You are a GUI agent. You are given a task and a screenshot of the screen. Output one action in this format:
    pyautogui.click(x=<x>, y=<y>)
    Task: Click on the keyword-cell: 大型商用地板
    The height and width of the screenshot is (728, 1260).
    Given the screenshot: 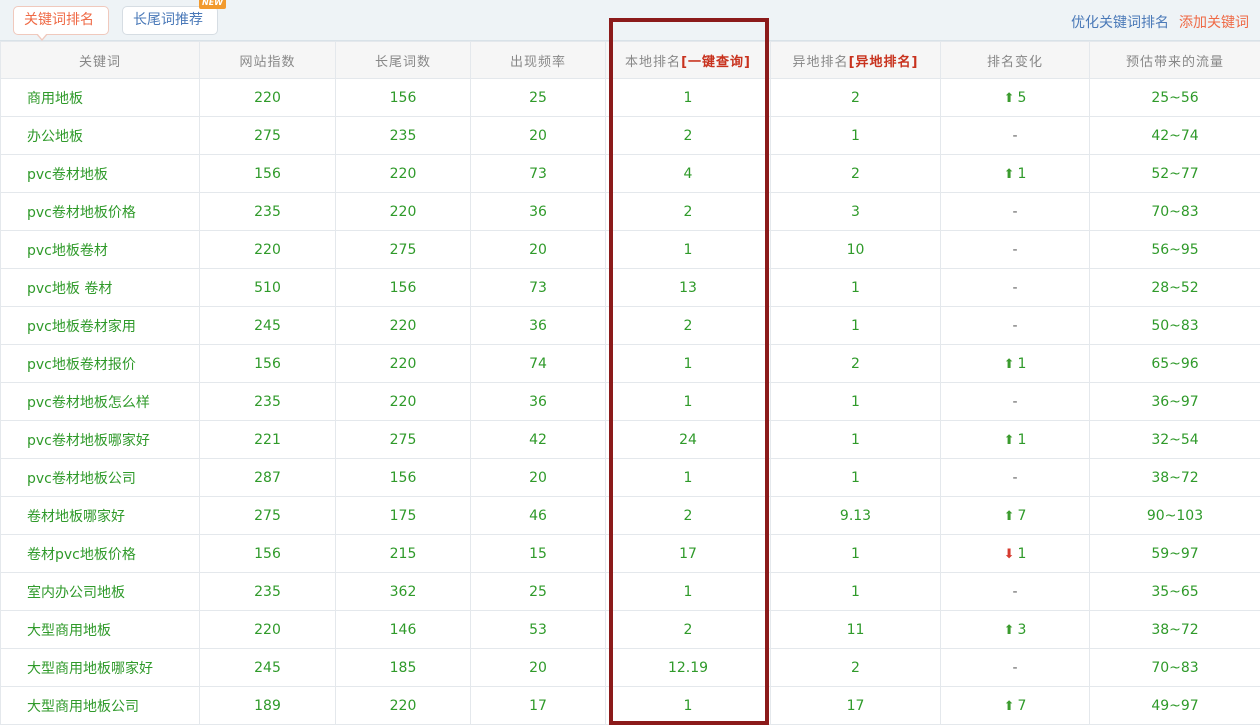 What is the action you would take?
    pyautogui.click(x=100, y=629)
    